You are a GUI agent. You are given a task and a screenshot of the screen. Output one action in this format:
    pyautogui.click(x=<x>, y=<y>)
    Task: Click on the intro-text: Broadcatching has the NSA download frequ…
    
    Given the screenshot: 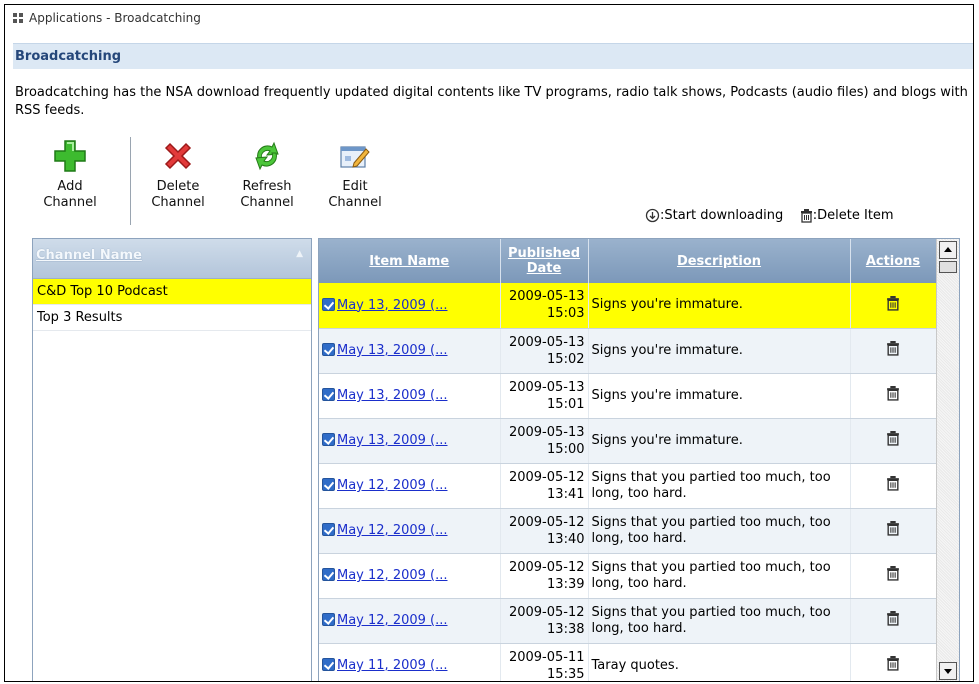 What is the action you would take?
    pyautogui.click(x=491, y=101)
    